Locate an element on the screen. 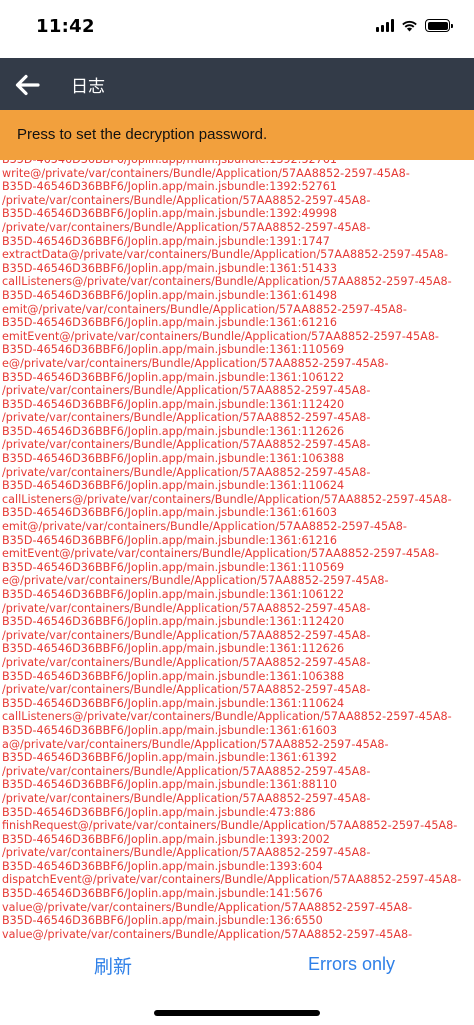 The width and height of the screenshot is (474, 1025). decryption-password-banner: Press to set the decryption password. is located at coordinates (237, 135).